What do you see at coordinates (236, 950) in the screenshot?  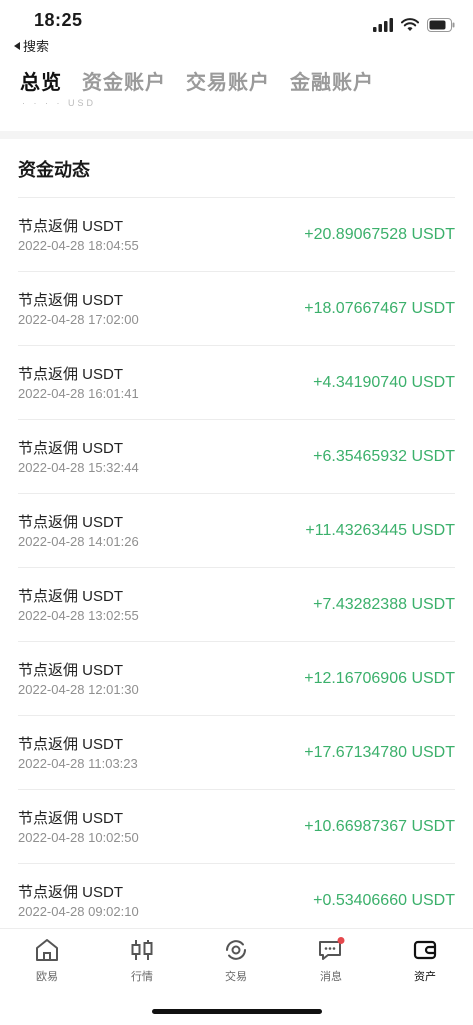 I see `trade-icon` at bounding box center [236, 950].